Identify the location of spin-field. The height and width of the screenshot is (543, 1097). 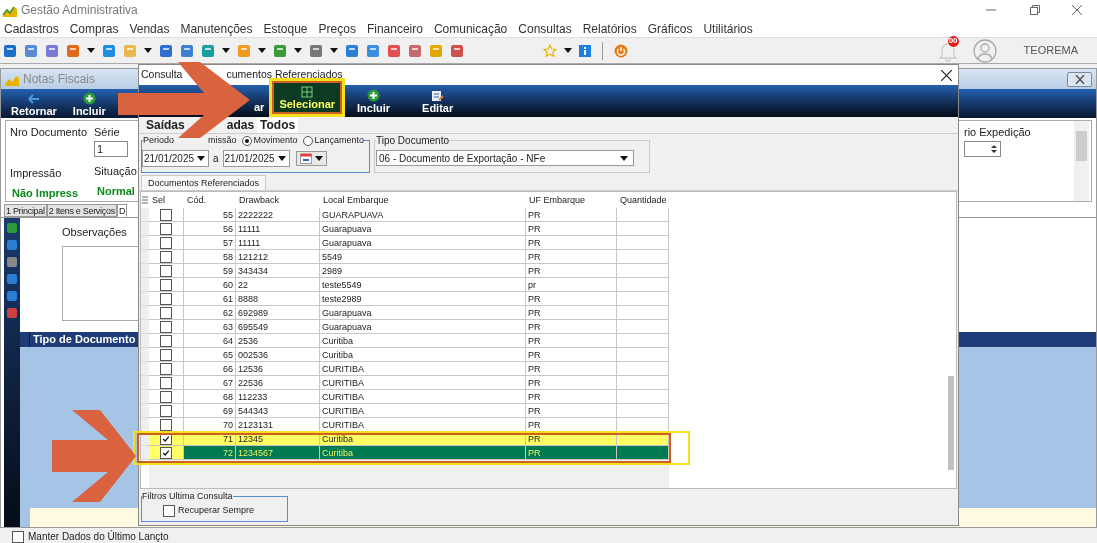
(982, 148).